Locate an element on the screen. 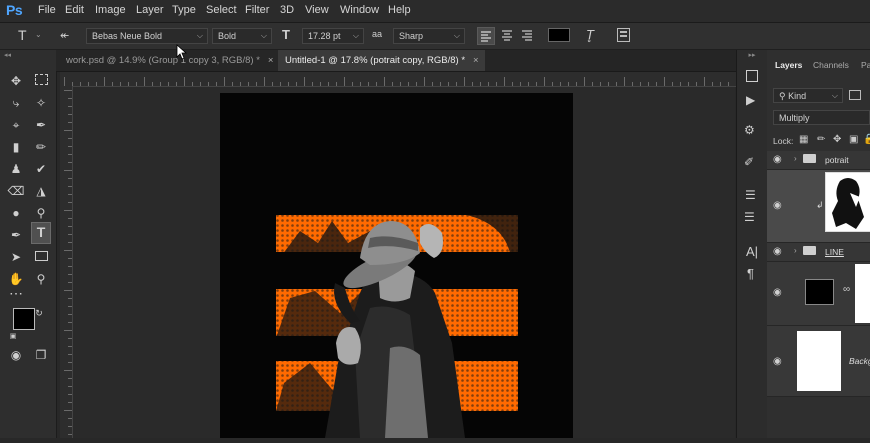  menu-layer: Layer is located at coordinates (150, 10).